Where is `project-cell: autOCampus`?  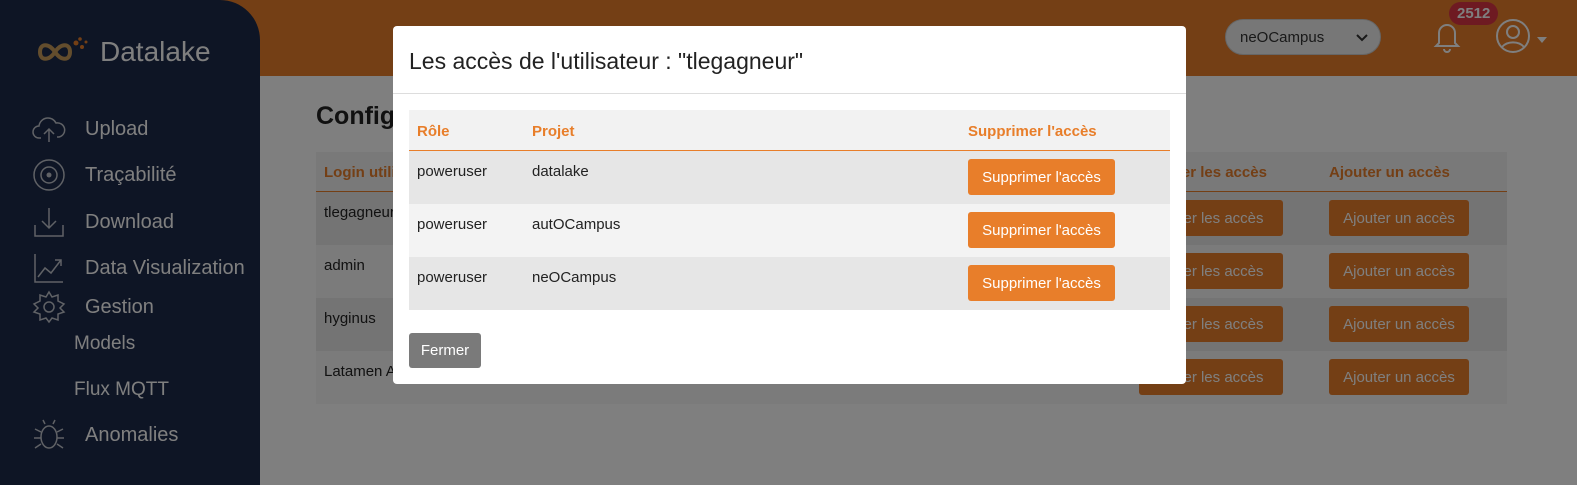
project-cell: autOCampus is located at coordinates (576, 224).